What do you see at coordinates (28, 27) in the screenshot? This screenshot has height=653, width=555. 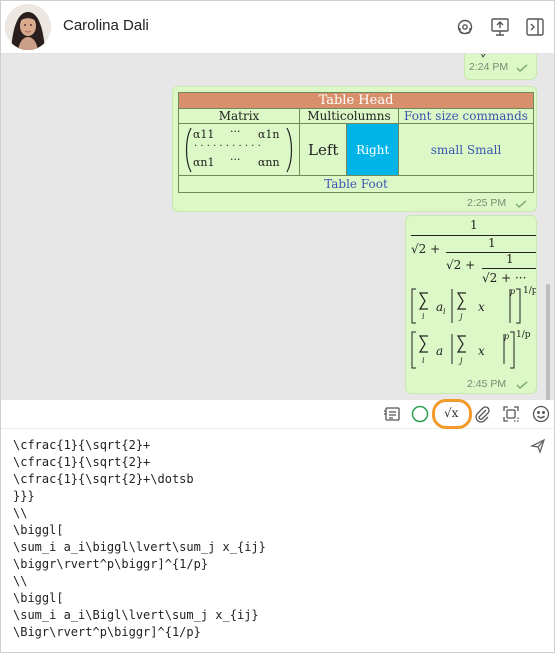 I see `avatar` at bounding box center [28, 27].